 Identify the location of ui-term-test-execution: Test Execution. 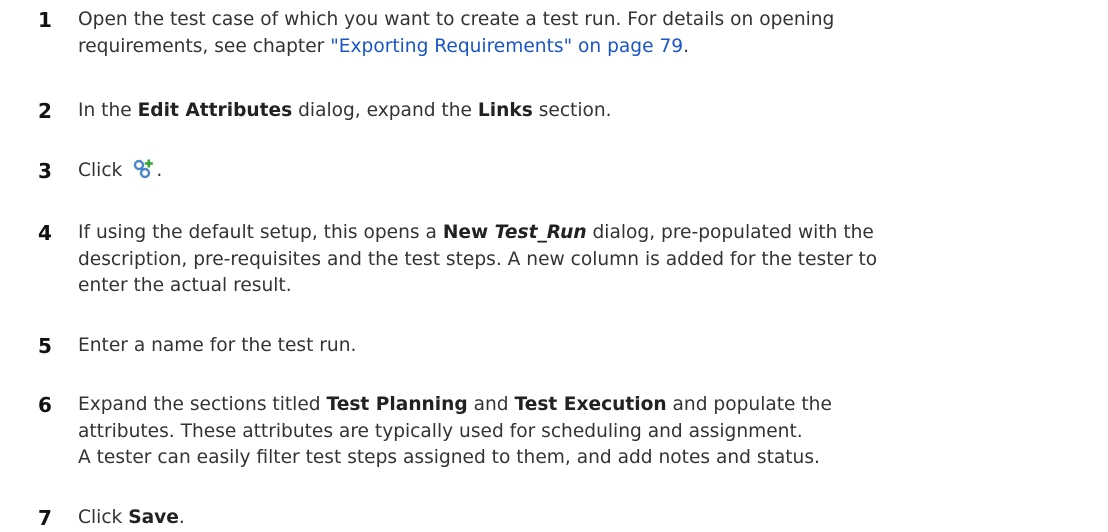
(590, 404).